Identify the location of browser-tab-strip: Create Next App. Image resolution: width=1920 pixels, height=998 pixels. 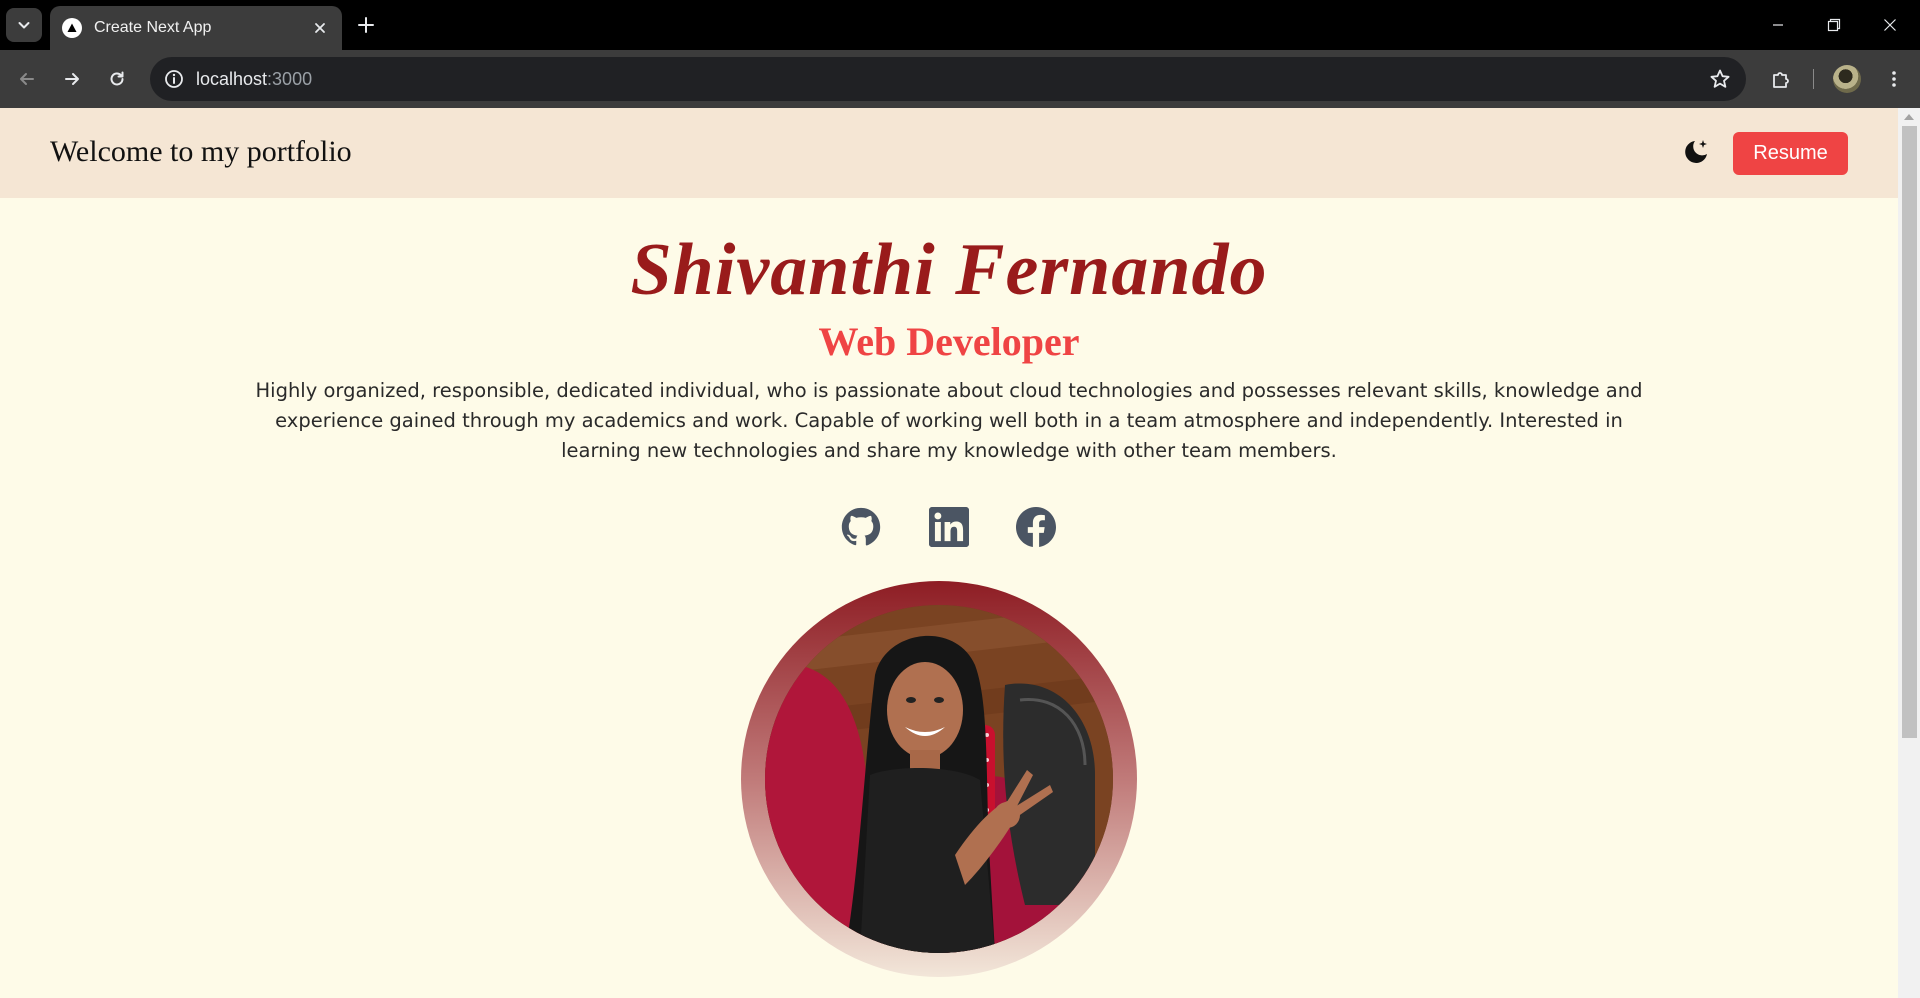
(960, 25).